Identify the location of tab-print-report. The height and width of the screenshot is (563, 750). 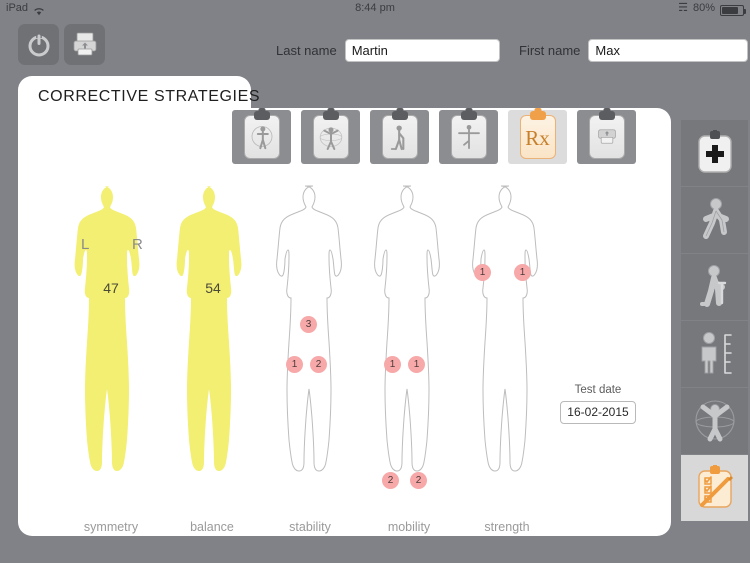
(606, 137).